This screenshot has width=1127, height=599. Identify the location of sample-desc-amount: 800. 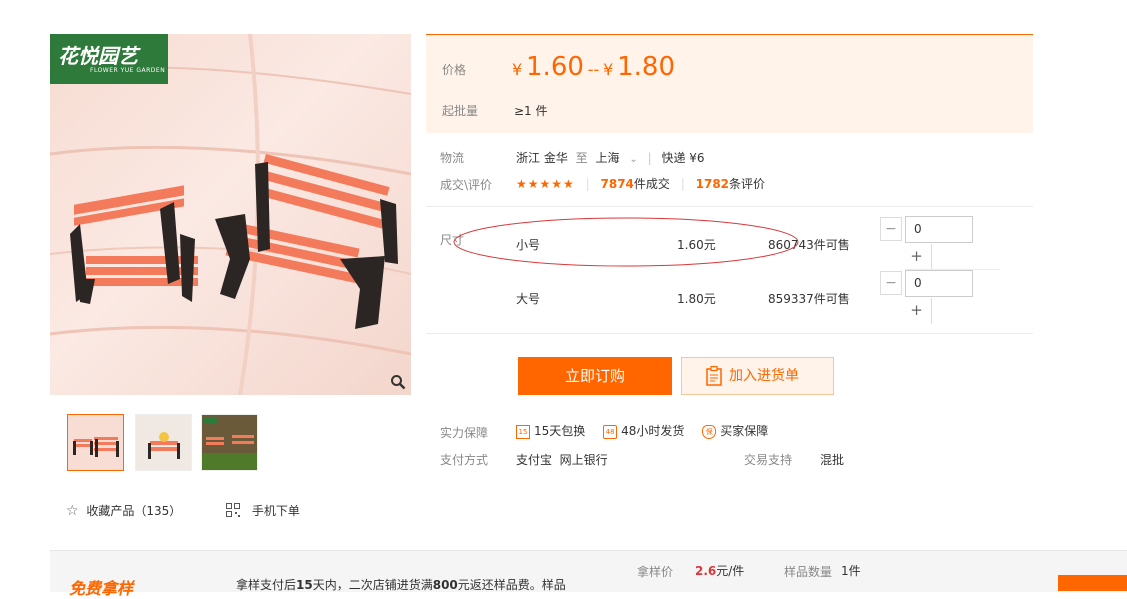
(445, 585).